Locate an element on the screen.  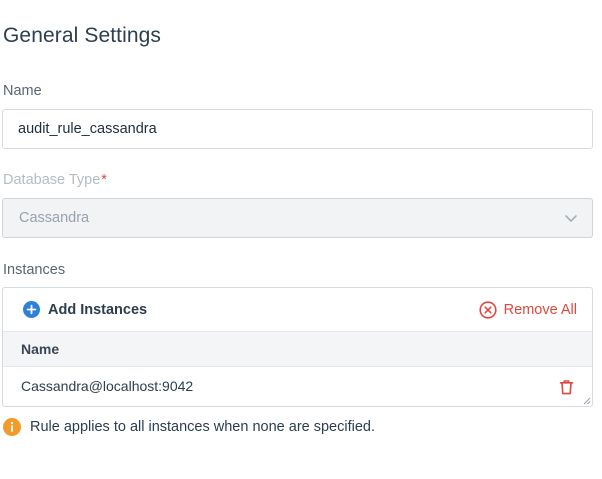
instance-name-cell: Cassandra@localhost:9042 is located at coordinates (107, 386).